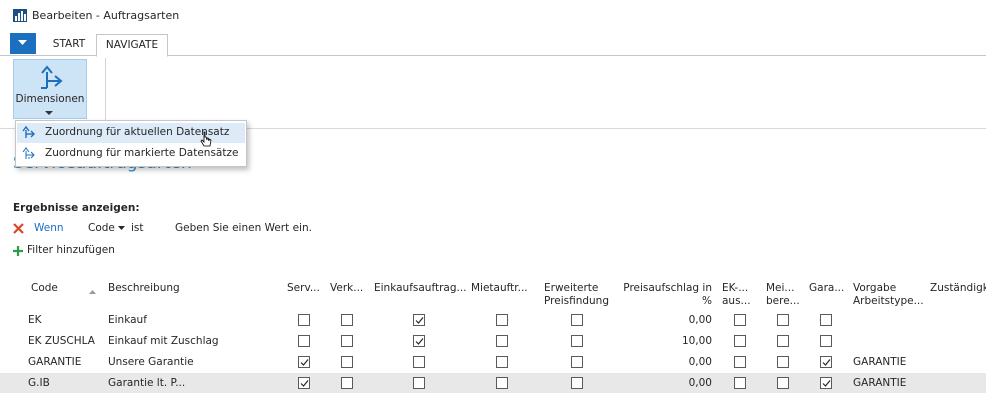 This screenshot has height=393, width=986. I want to click on dimensions-icon, so click(52, 77).